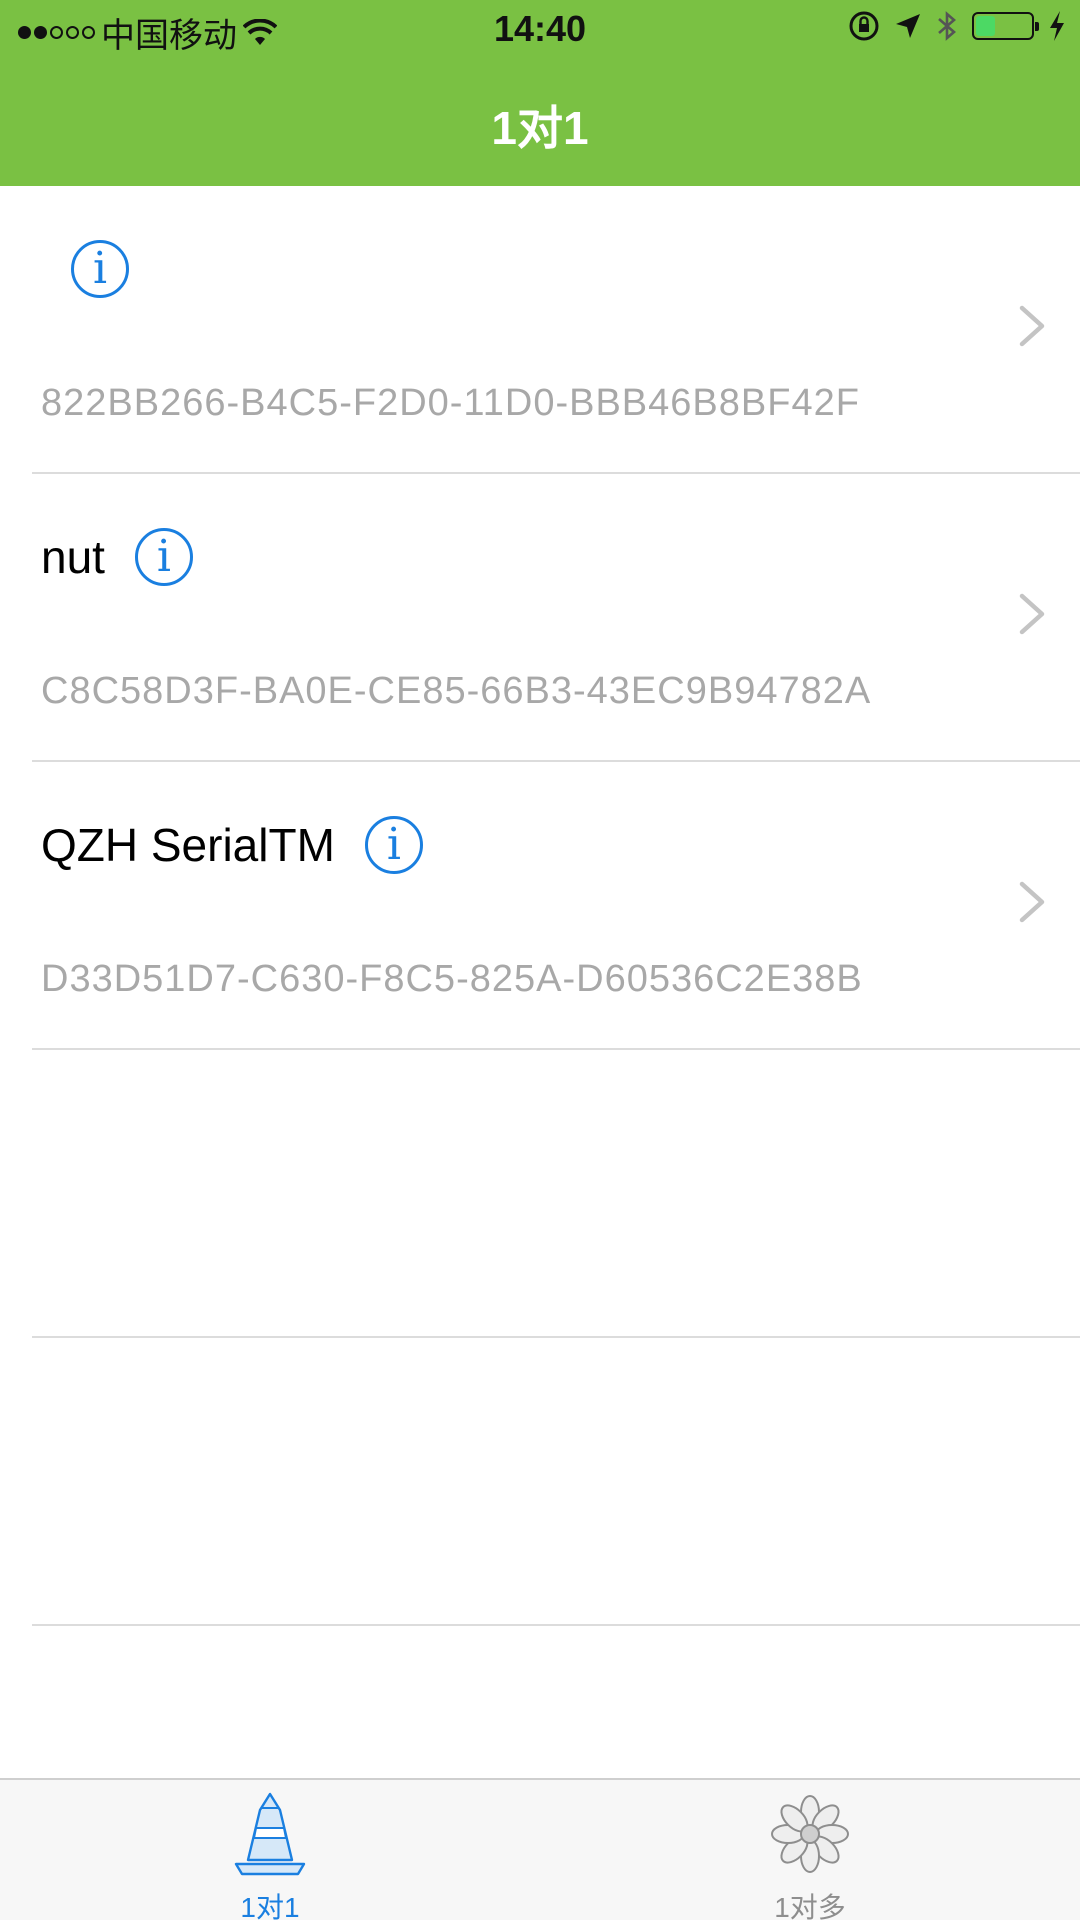  What do you see at coordinates (810, 1834) in the screenshot?
I see `flower-icon` at bounding box center [810, 1834].